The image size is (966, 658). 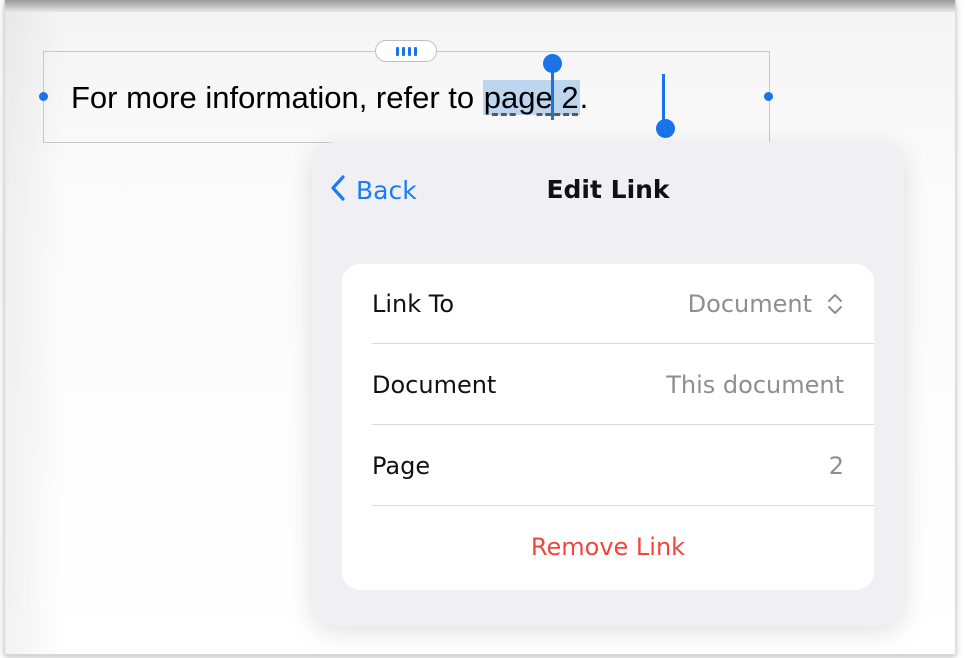 What do you see at coordinates (749, 304) in the screenshot?
I see `link-to-value: Document` at bounding box center [749, 304].